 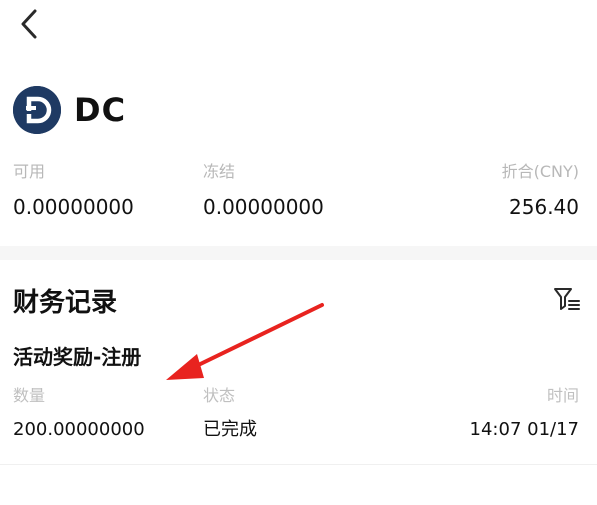 I want to click on section-divider, so click(x=298, y=253).